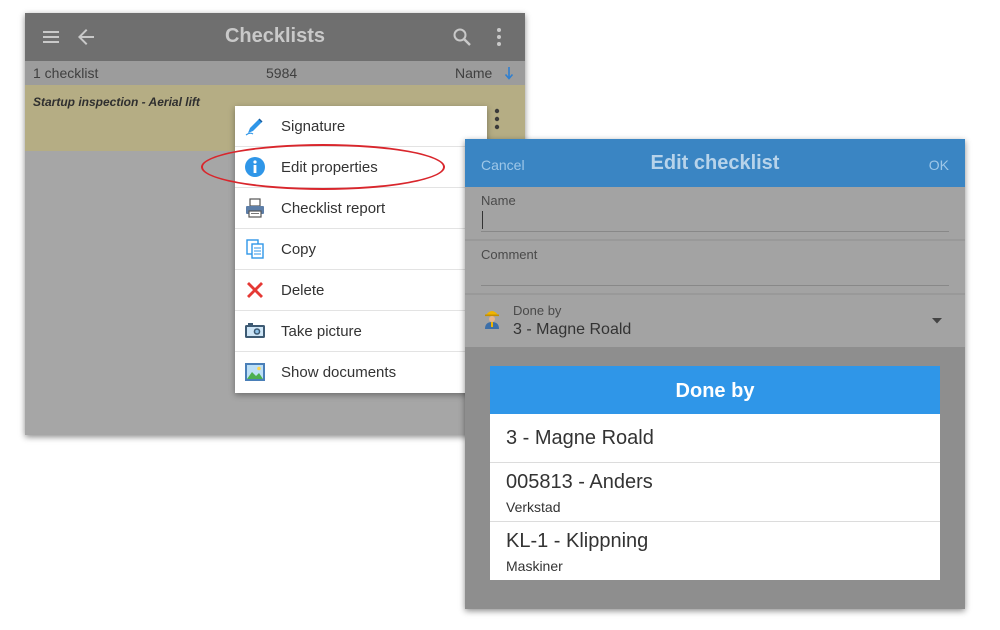  I want to click on menu-item-show-documents: Show documents, so click(361, 372).